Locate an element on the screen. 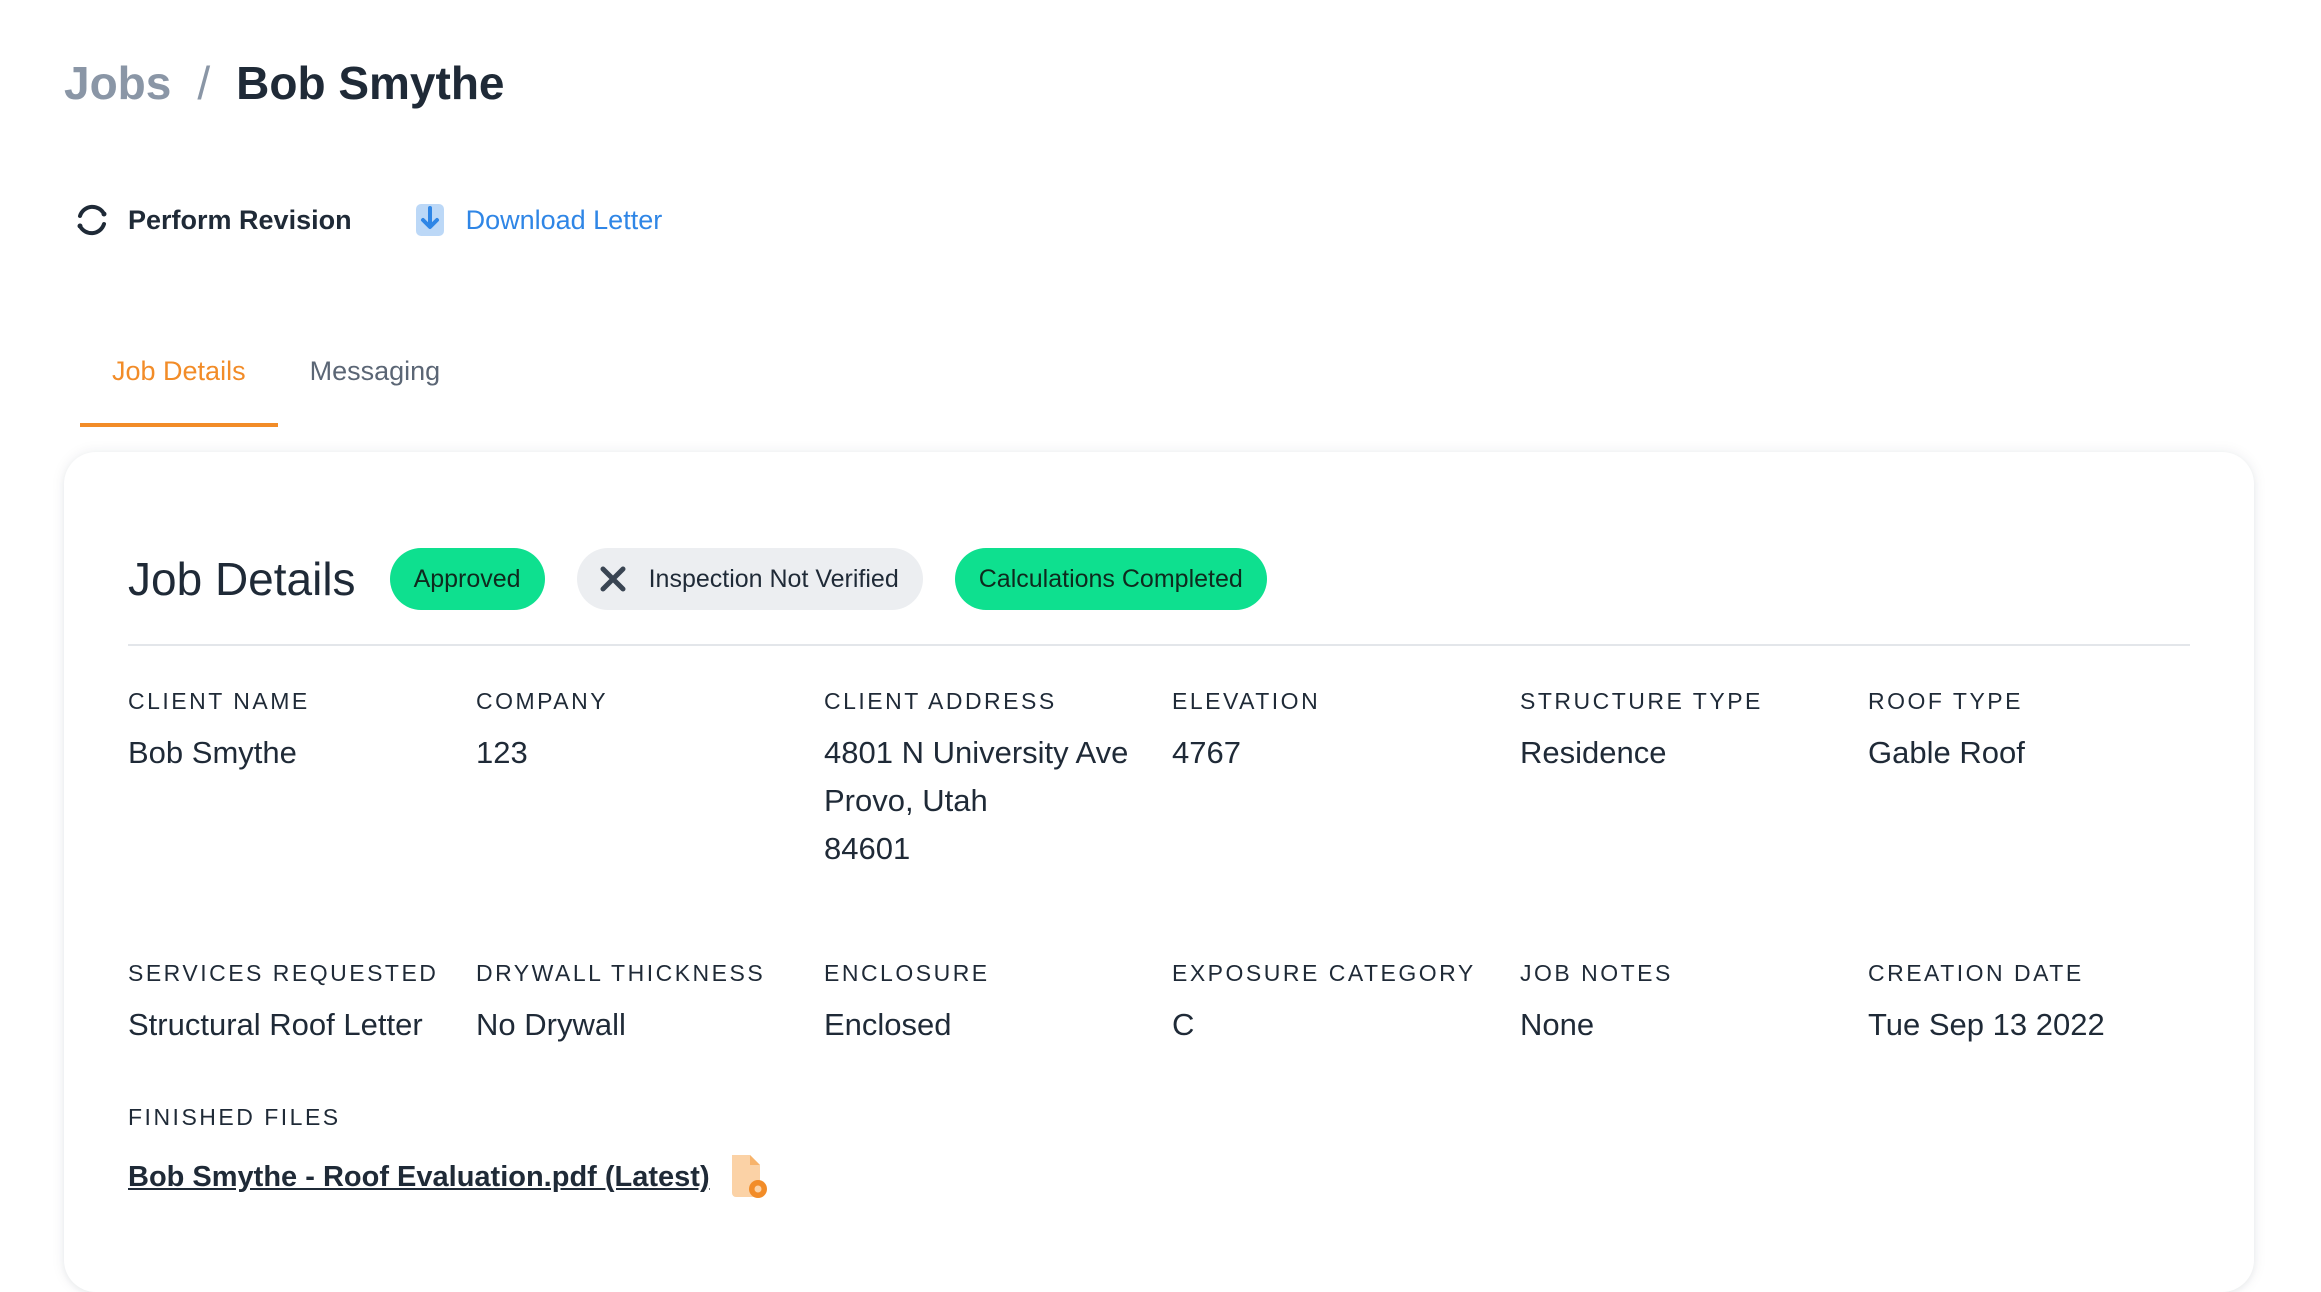  field-value: Residence is located at coordinates (1593, 752).